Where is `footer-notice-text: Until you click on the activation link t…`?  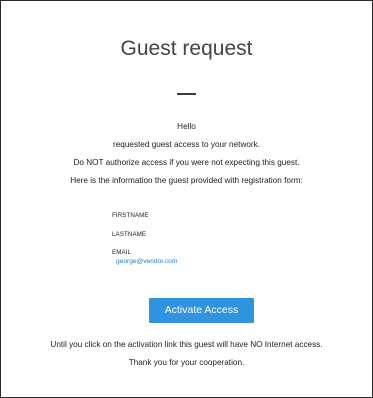
footer-notice-text: Until you click on the activation link t… is located at coordinates (186, 344).